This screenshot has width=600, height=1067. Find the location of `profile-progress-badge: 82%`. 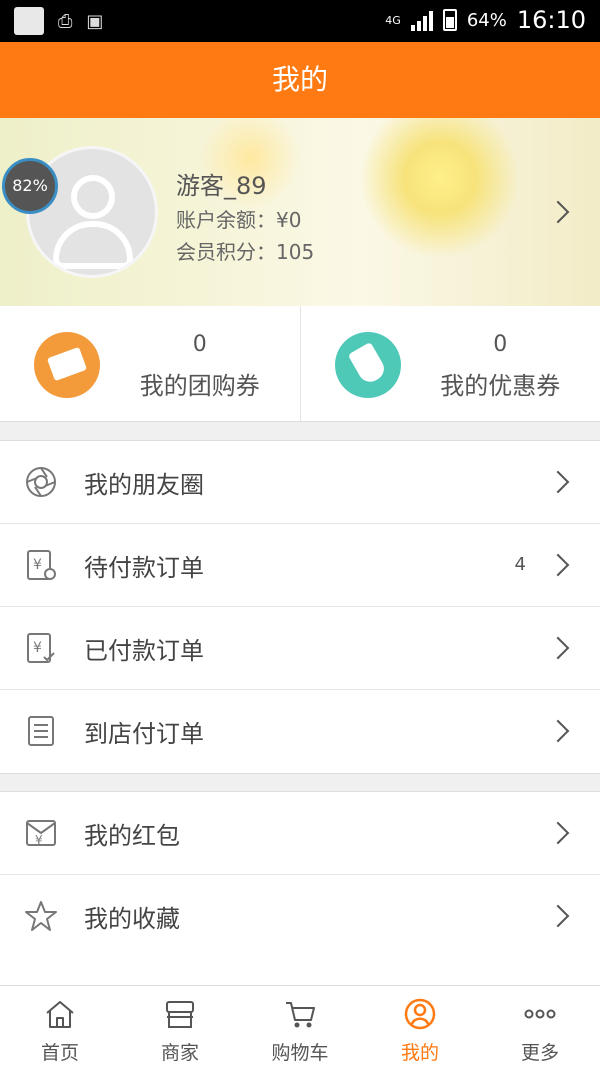

profile-progress-badge: 82% is located at coordinates (30, 186).